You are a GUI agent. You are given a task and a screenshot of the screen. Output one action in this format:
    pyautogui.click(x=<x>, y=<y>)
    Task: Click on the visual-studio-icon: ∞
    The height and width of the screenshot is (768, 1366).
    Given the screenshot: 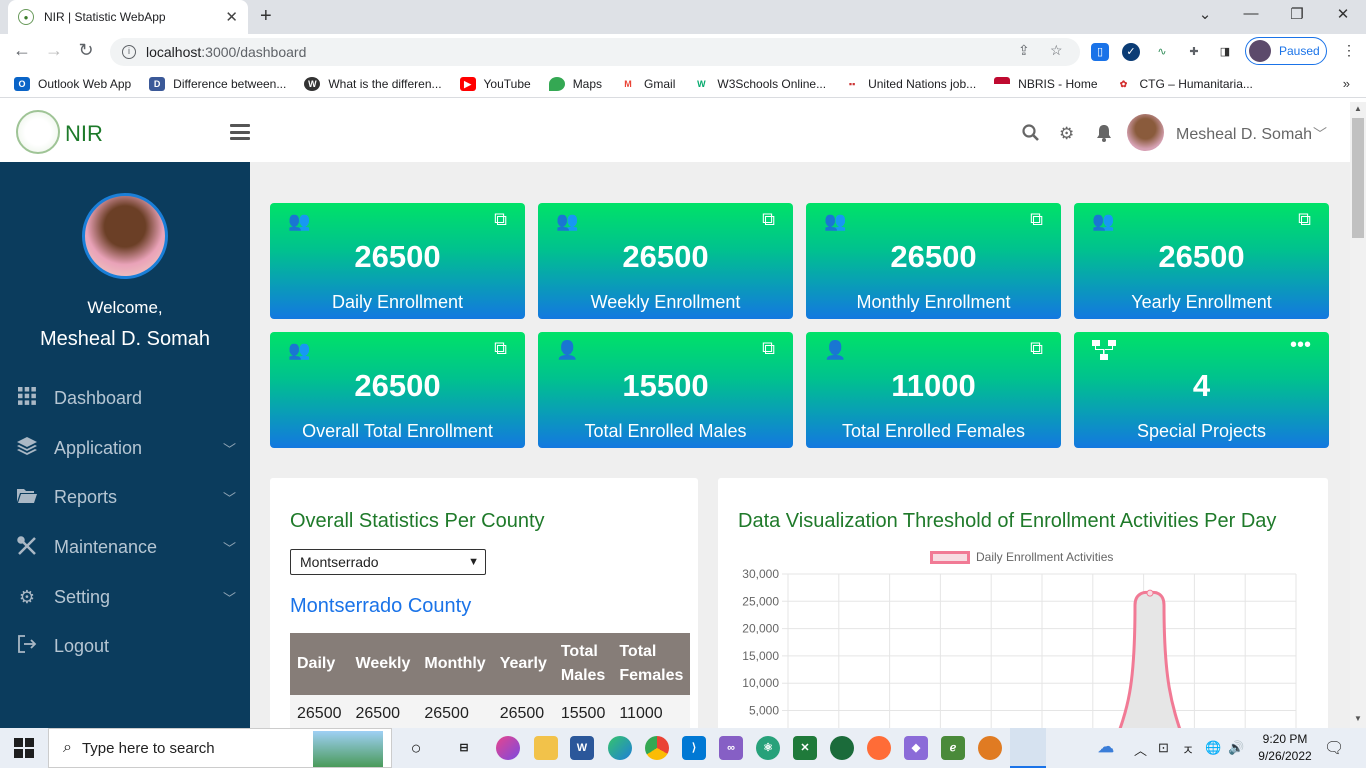 What is the action you would take?
    pyautogui.click(x=731, y=748)
    